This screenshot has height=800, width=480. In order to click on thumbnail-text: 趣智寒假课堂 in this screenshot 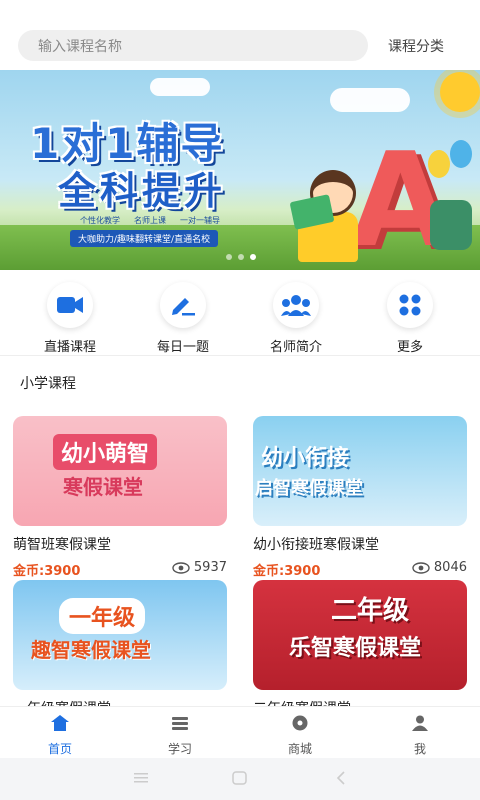, I will do `click(91, 650)`.